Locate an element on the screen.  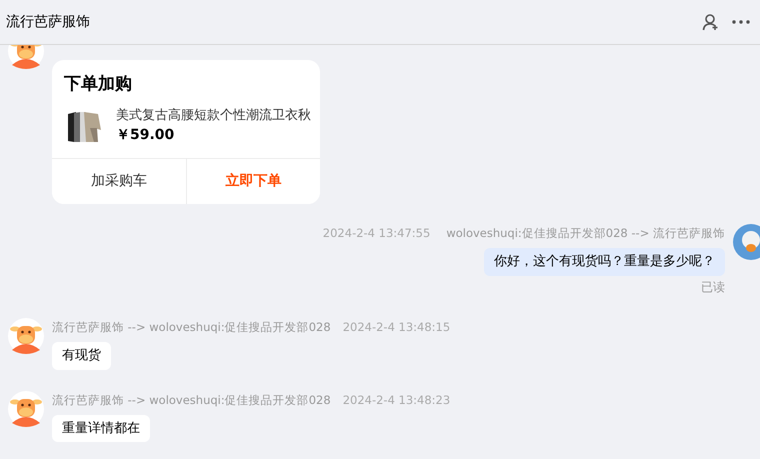
message-bubble: 你好，这个有现货吗？重量是多少呢？ is located at coordinates (604, 262).